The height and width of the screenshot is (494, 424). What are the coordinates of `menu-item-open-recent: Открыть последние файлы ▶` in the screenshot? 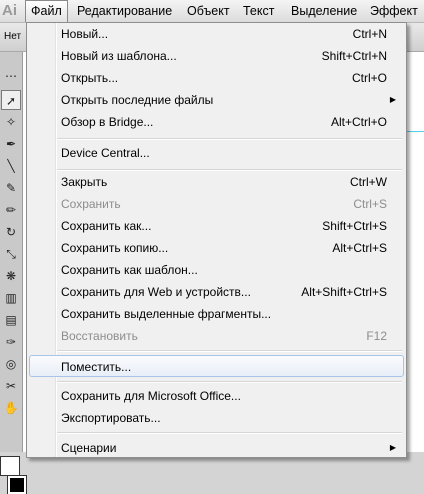 It's located at (216, 100).